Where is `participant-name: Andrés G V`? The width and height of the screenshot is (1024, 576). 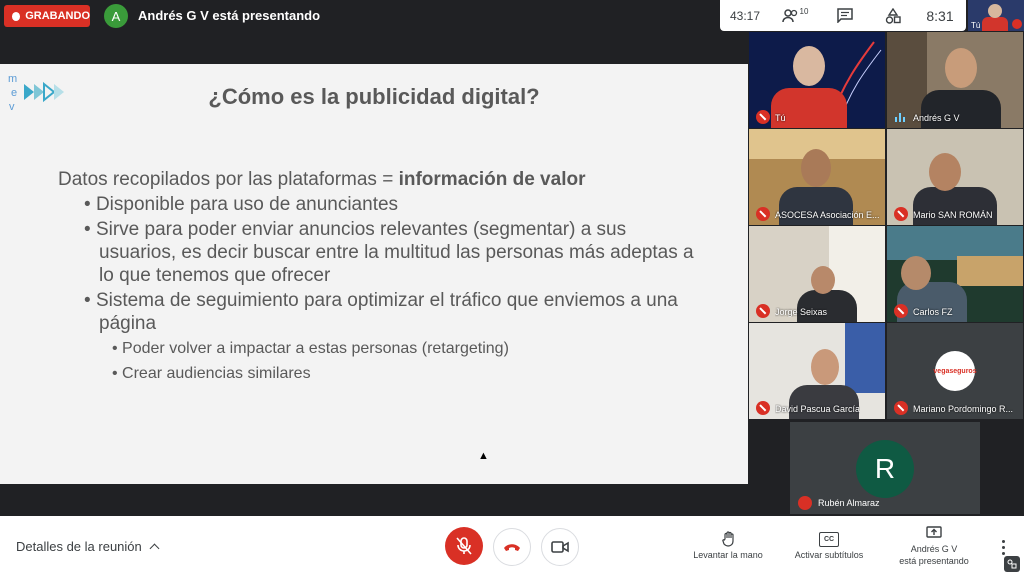 participant-name: Andrés G V is located at coordinates (936, 118).